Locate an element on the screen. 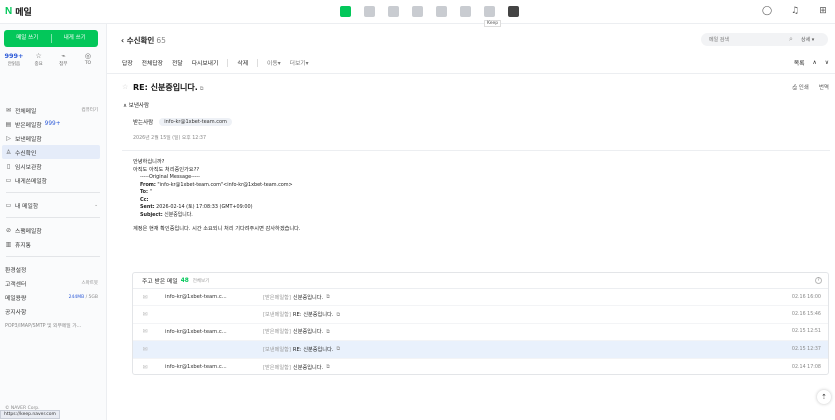 The image size is (835, 420). body-gap is located at coordinates (217, 222).